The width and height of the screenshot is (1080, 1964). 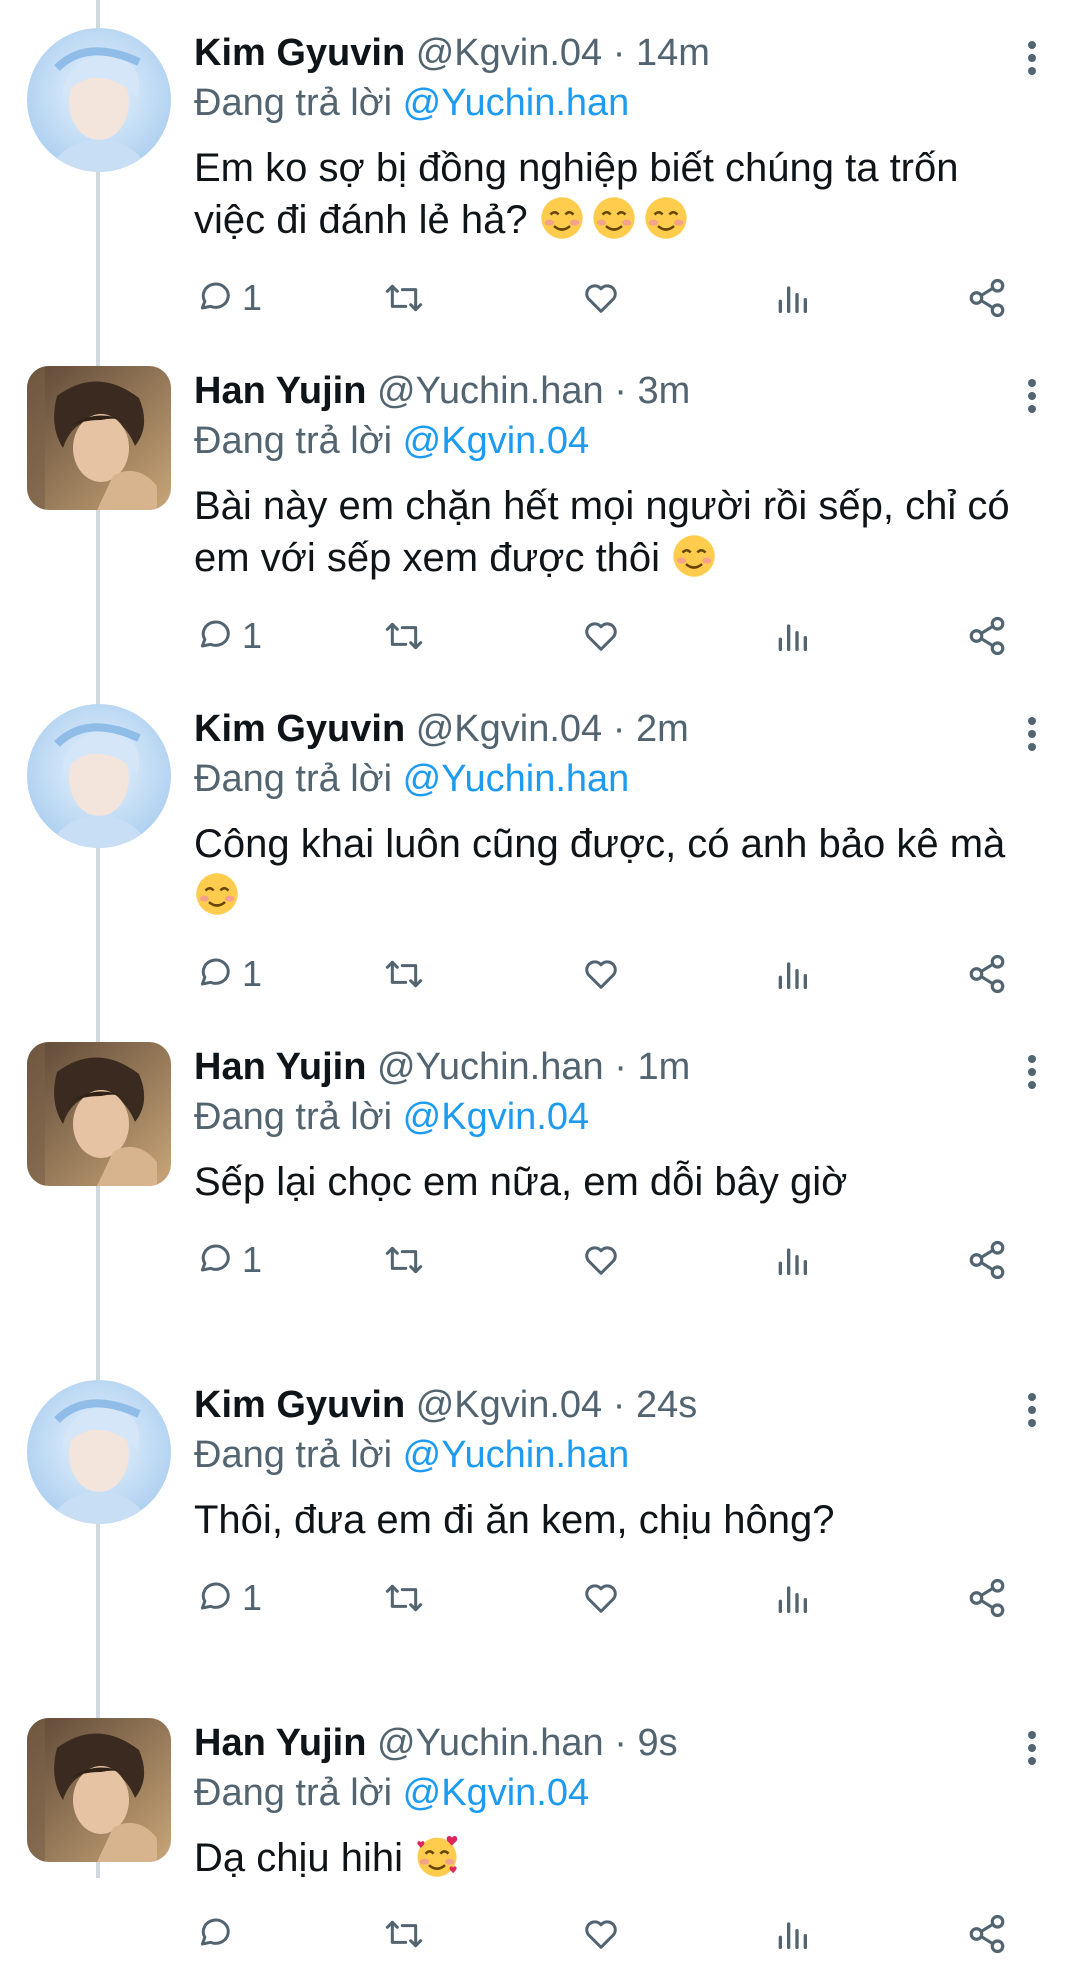 What do you see at coordinates (657, 1743) in the screenshot?
I see `timestamp: 9s` at bounding box center [657, 1743].